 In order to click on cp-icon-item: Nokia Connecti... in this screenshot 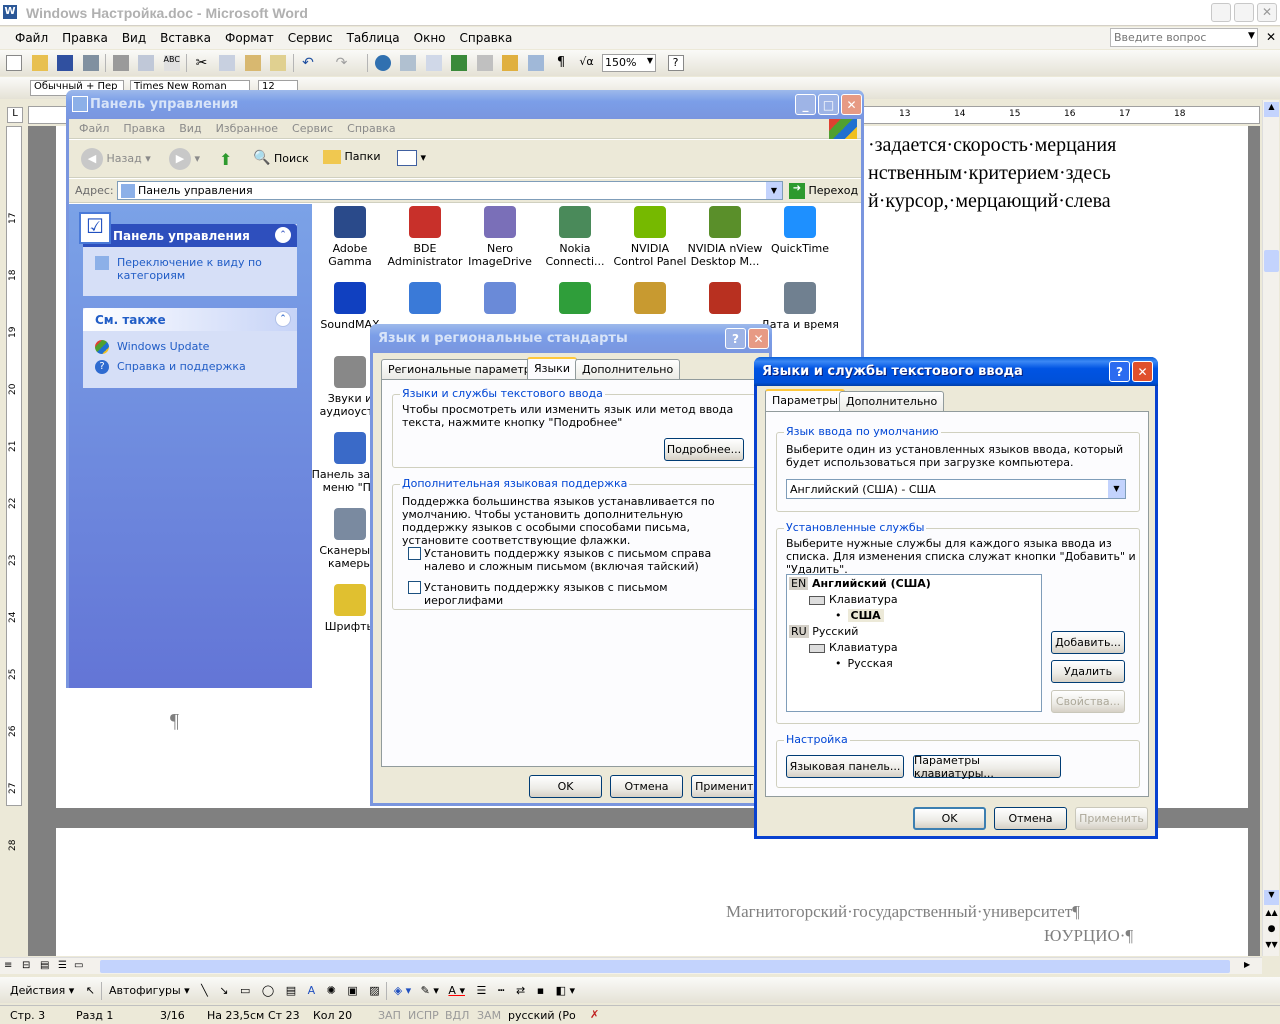, I will do `click(575, 237)`.